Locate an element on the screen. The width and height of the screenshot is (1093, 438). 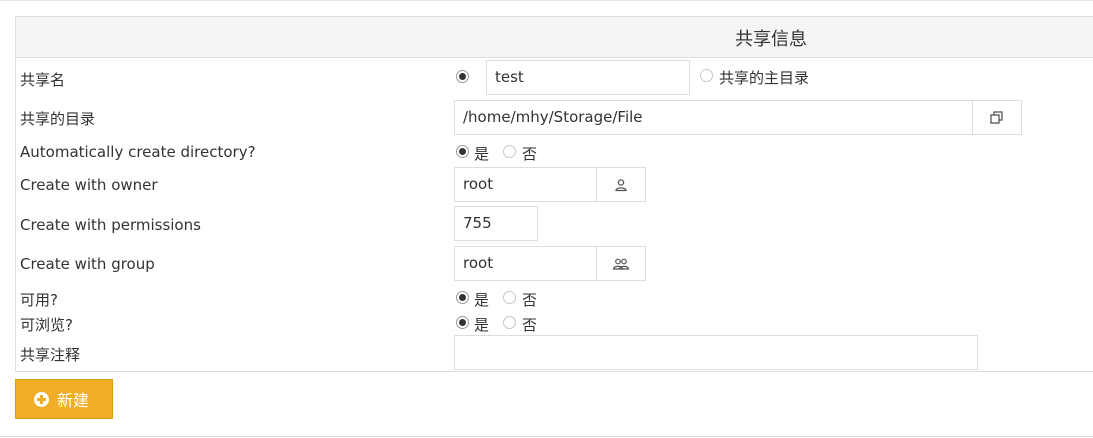
auto-create-label: Automatically create directory? is located at coordinates (138, 152).